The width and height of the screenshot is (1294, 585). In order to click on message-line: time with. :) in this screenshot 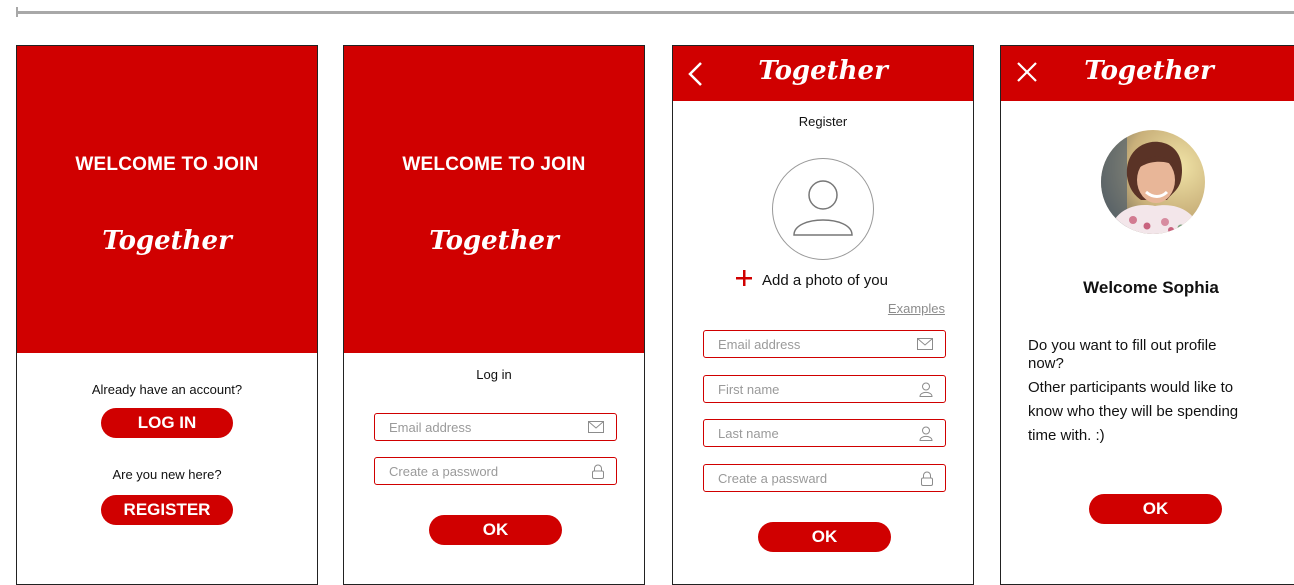, I will do `click(1066, 435)`.